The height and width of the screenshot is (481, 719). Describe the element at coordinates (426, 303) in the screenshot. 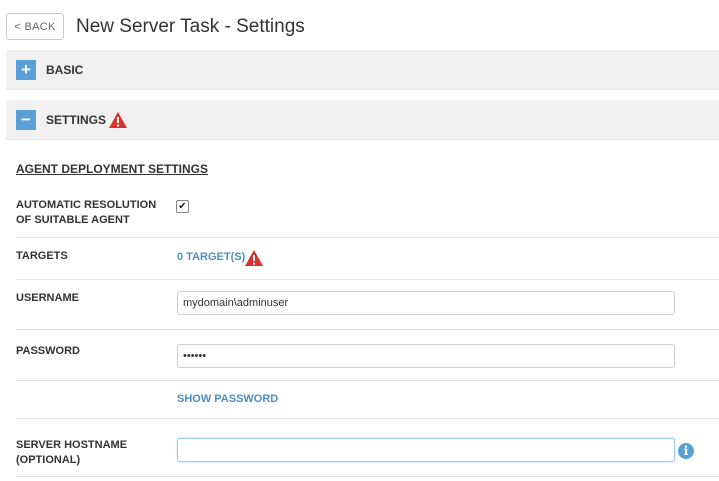

I see `username-input` at that location.